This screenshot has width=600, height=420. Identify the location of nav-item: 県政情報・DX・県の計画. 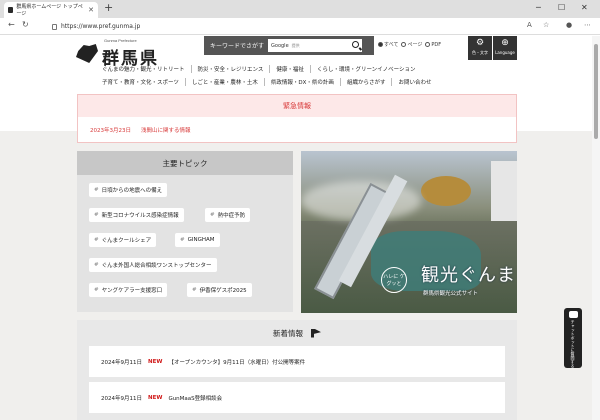
(303, 82).